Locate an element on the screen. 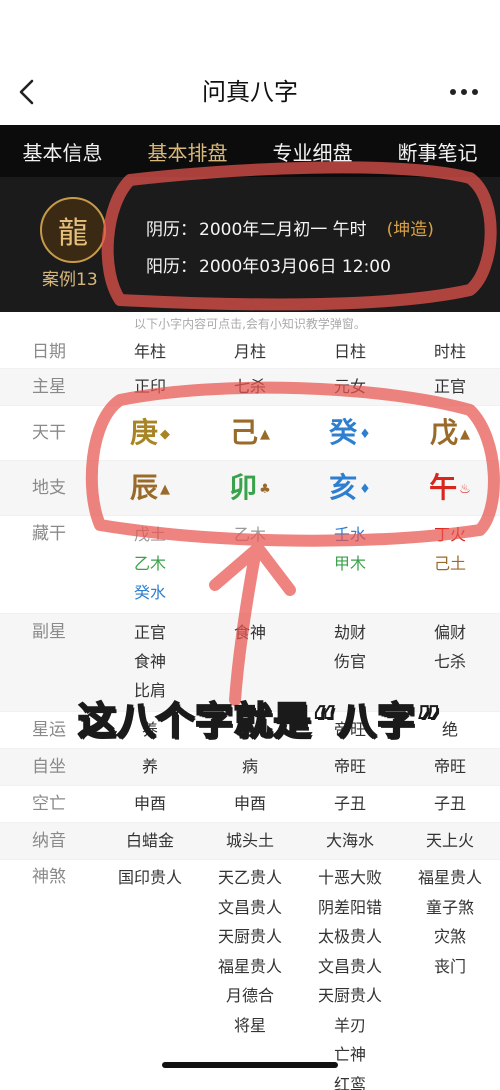 Image resolution: width=500 pixels, height=1090 pixels. tiangan-year: 庚◆ is located at coordinates (150, 433).